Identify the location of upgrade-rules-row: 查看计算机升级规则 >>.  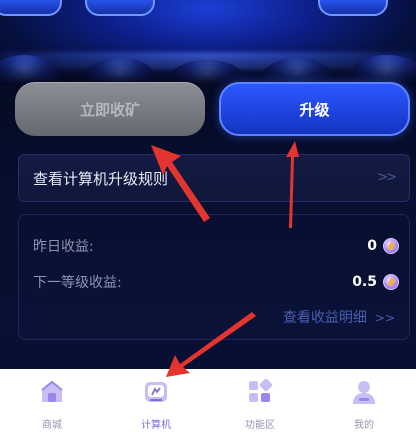
(214, 178).